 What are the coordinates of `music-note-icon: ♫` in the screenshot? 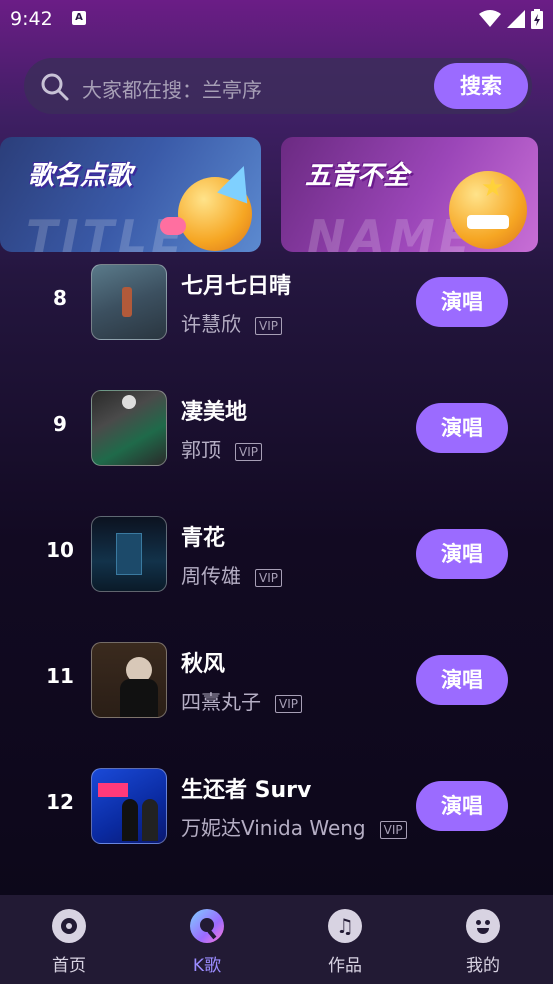 It's located at (345, 926).